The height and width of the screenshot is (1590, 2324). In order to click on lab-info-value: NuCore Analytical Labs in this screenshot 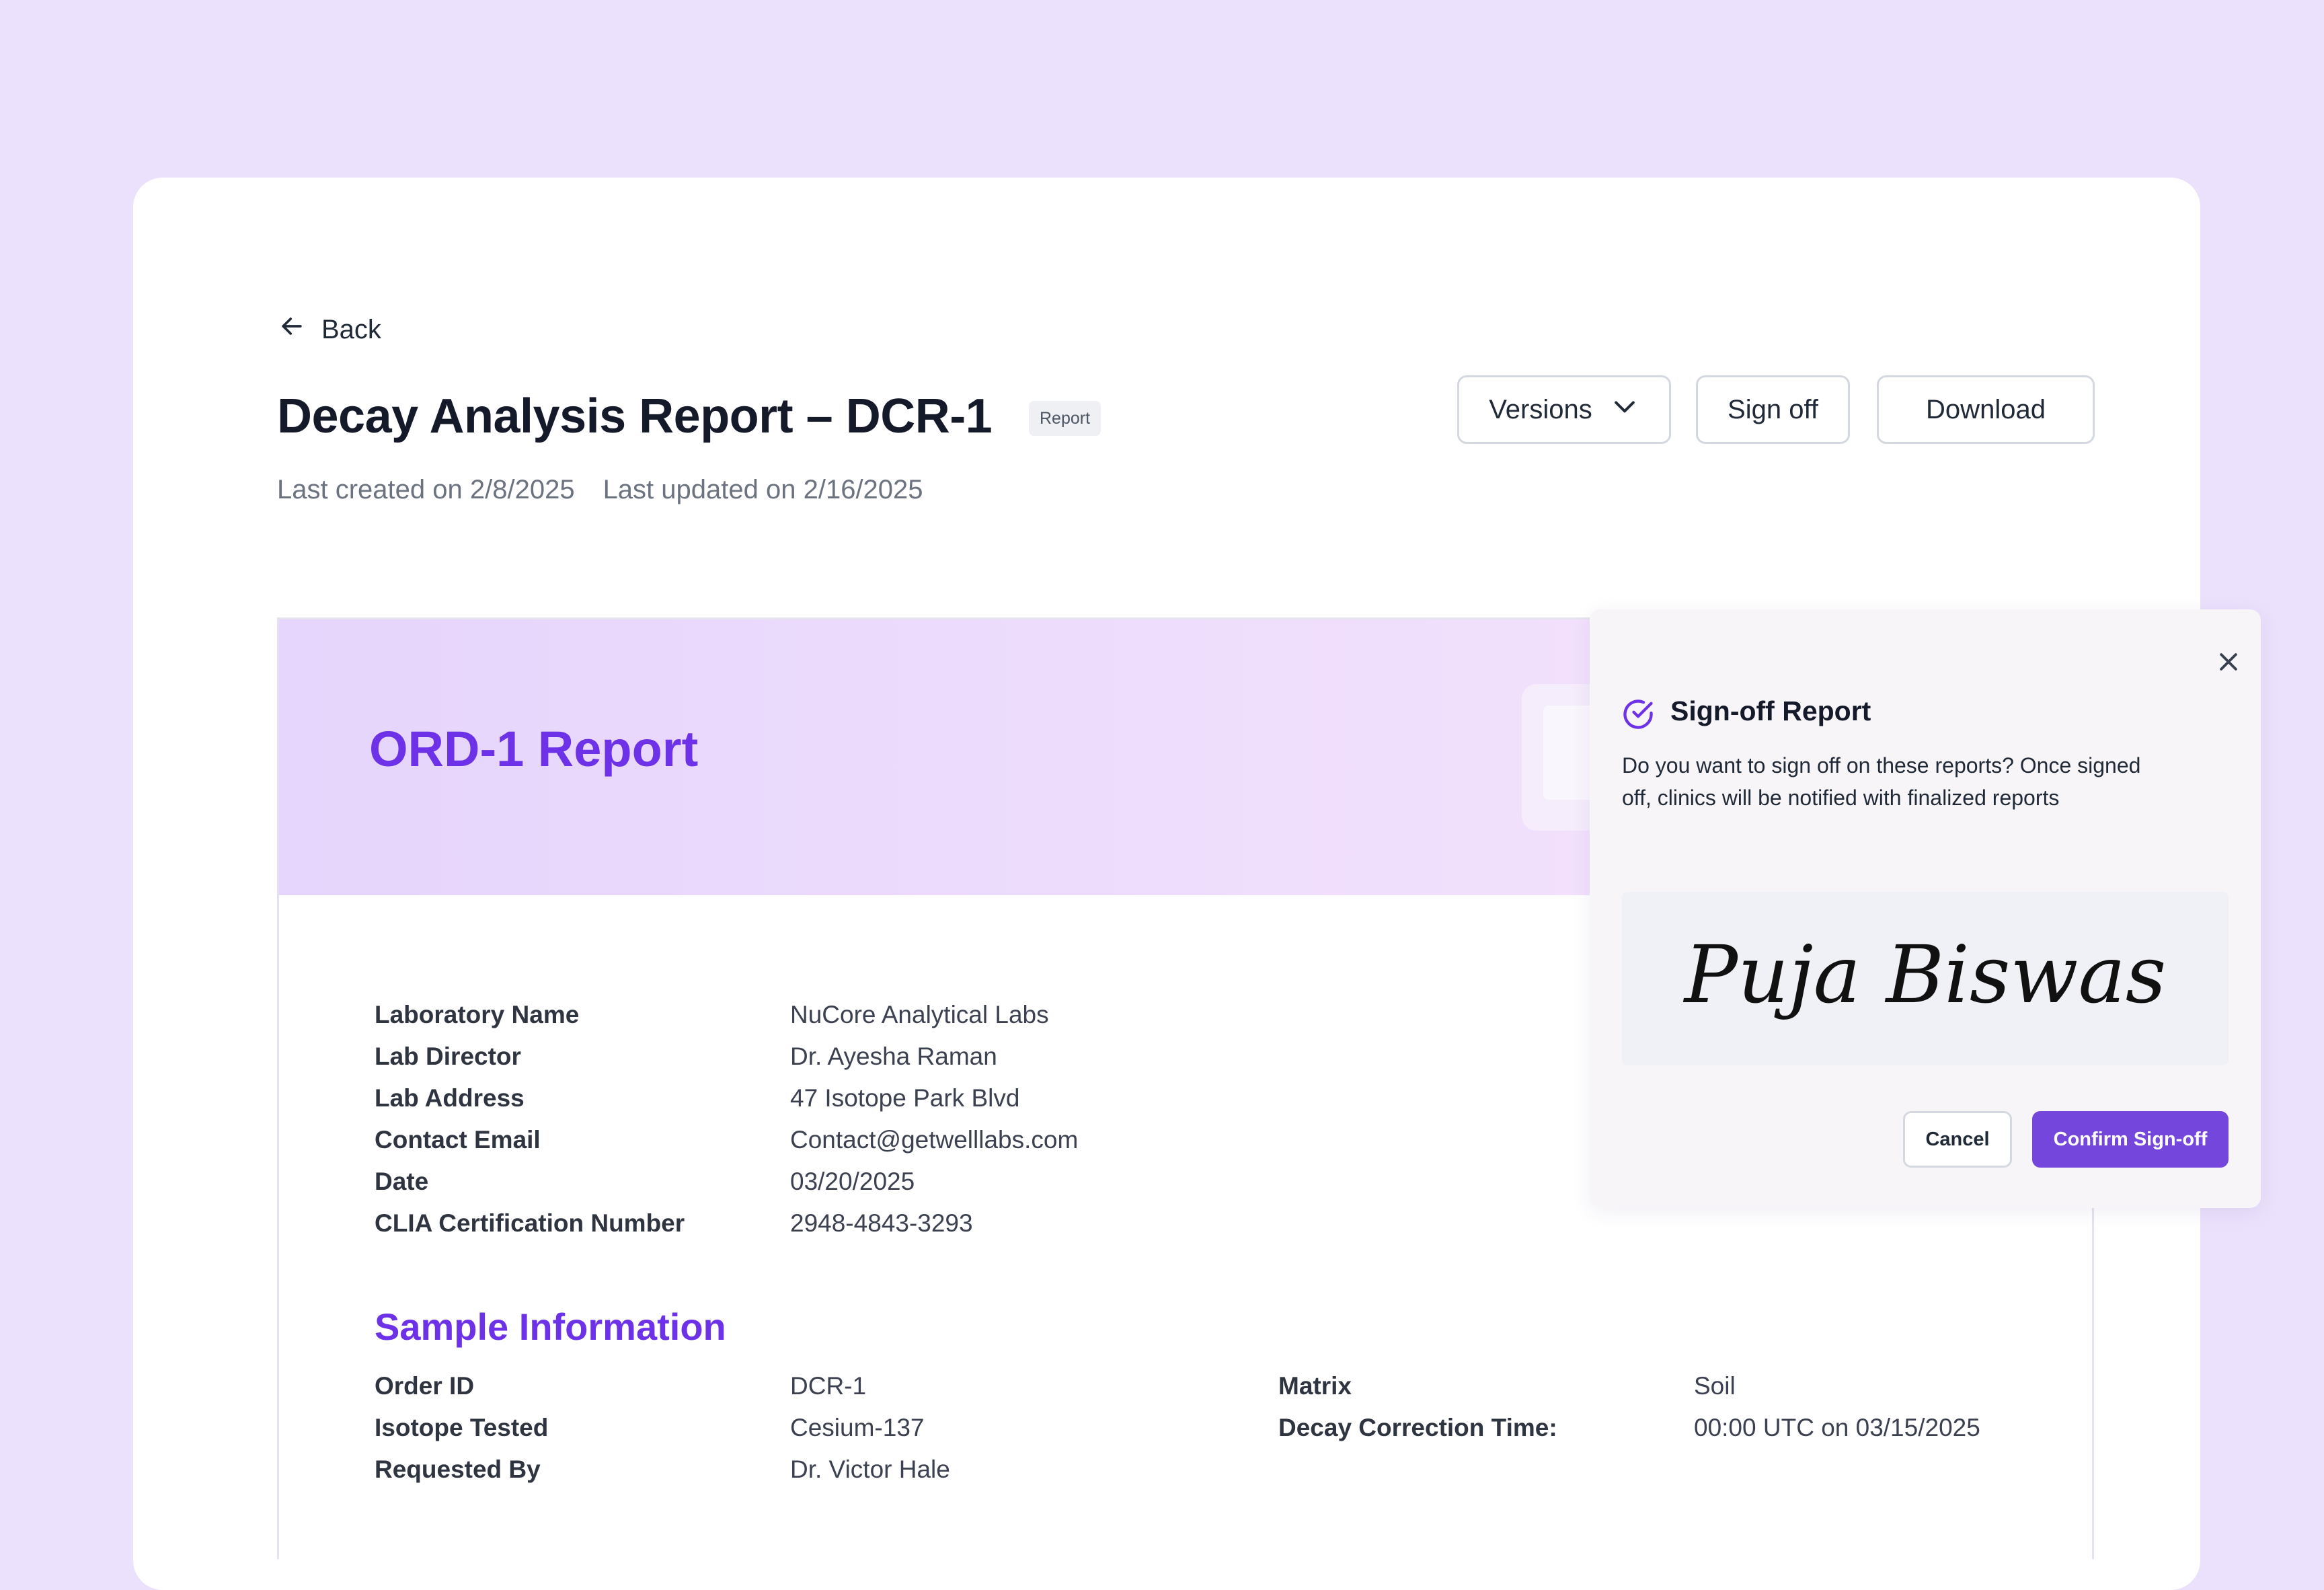, I will do `click(920, 1014)`.